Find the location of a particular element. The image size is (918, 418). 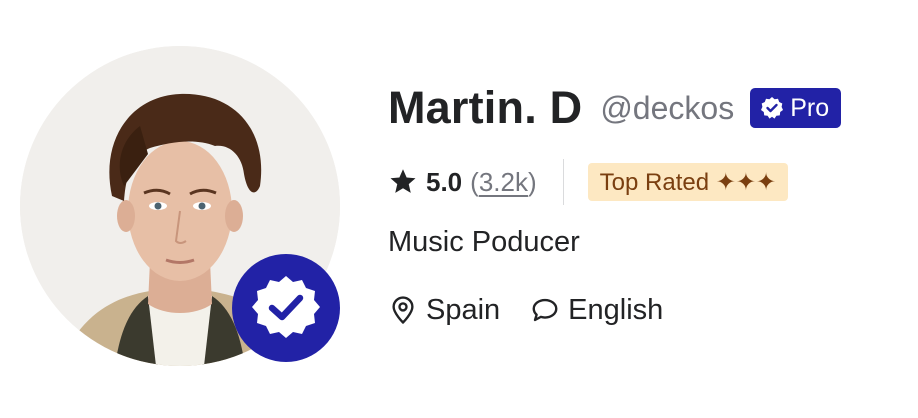

speech-bubble-icon is located at coordinates (545, 310).